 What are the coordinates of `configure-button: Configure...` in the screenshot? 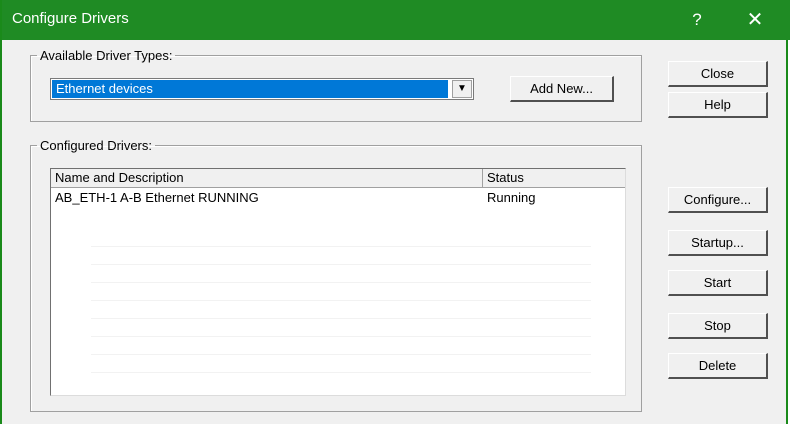 It's located at (718, 200).